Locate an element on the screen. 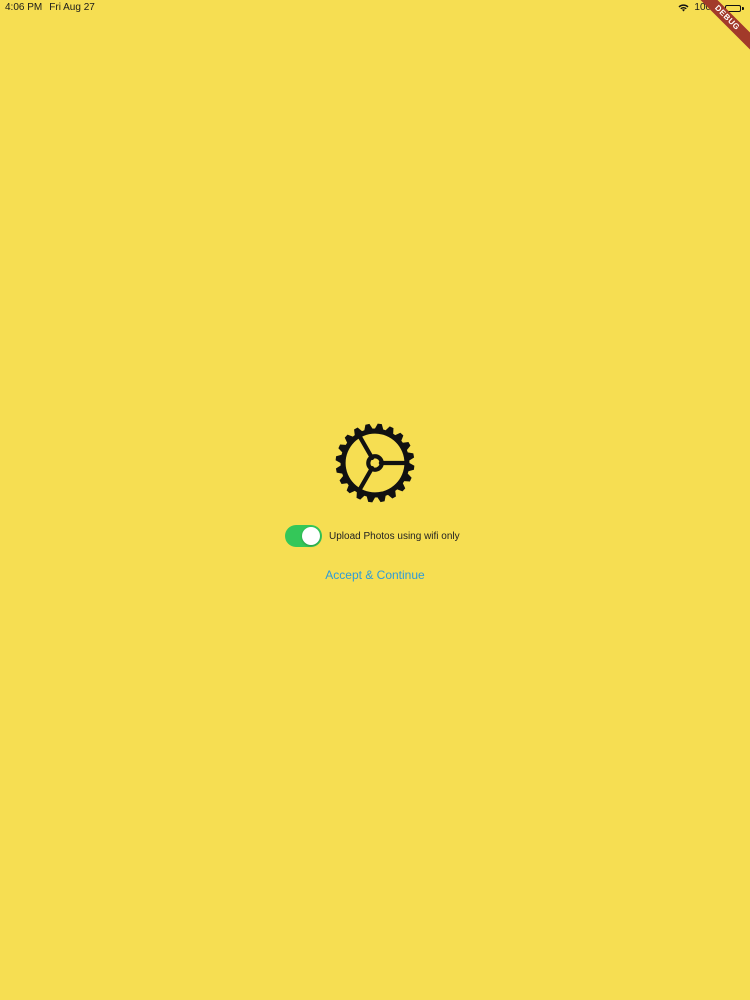  wifi-only-label: Upload Photos using wifi only is located at coordinates (394, 536).